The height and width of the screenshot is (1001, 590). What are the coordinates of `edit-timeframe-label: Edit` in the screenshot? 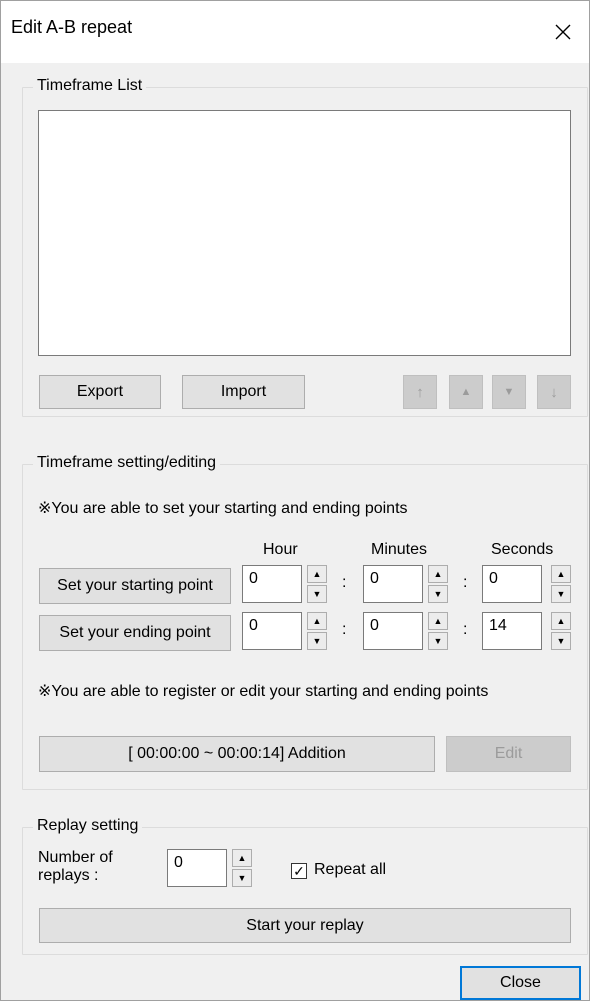 It's located at (508, 753).